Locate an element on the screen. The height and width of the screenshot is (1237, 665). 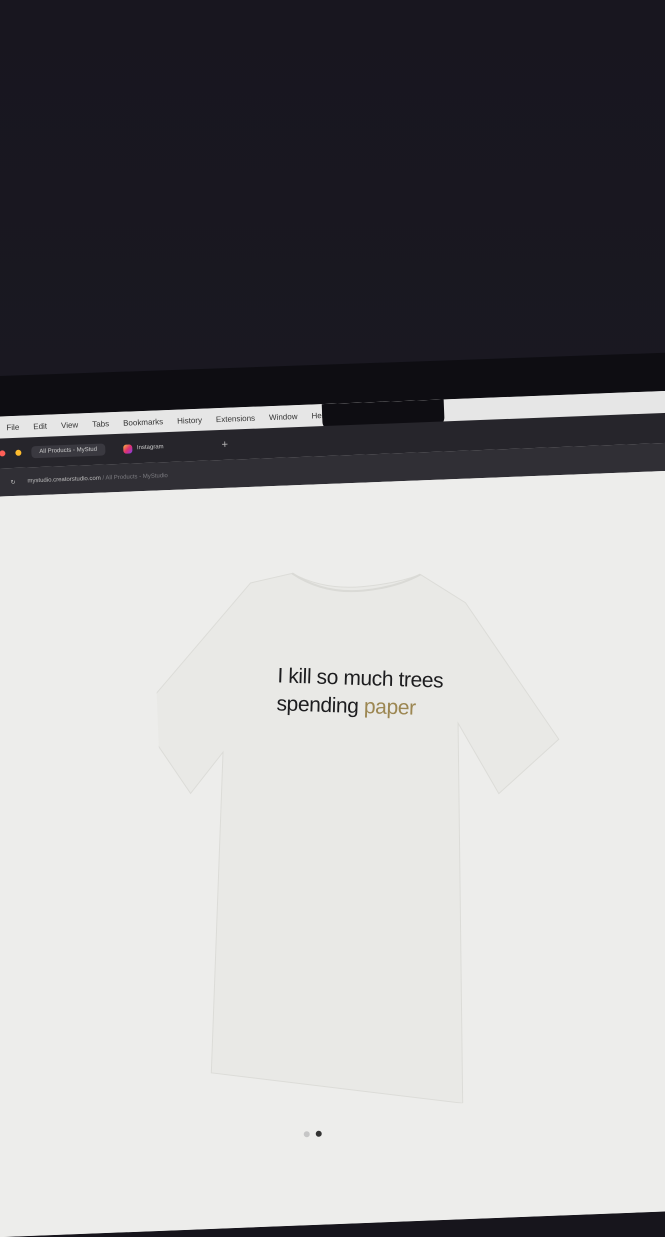
menu-view: View is located at coordinates (70, 425).